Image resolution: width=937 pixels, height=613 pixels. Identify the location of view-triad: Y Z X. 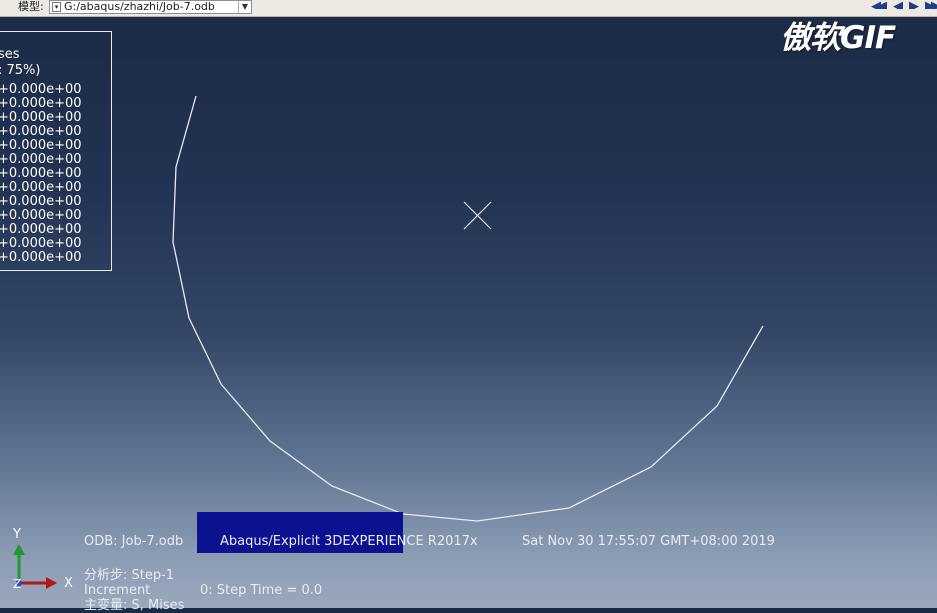
(42, 559).